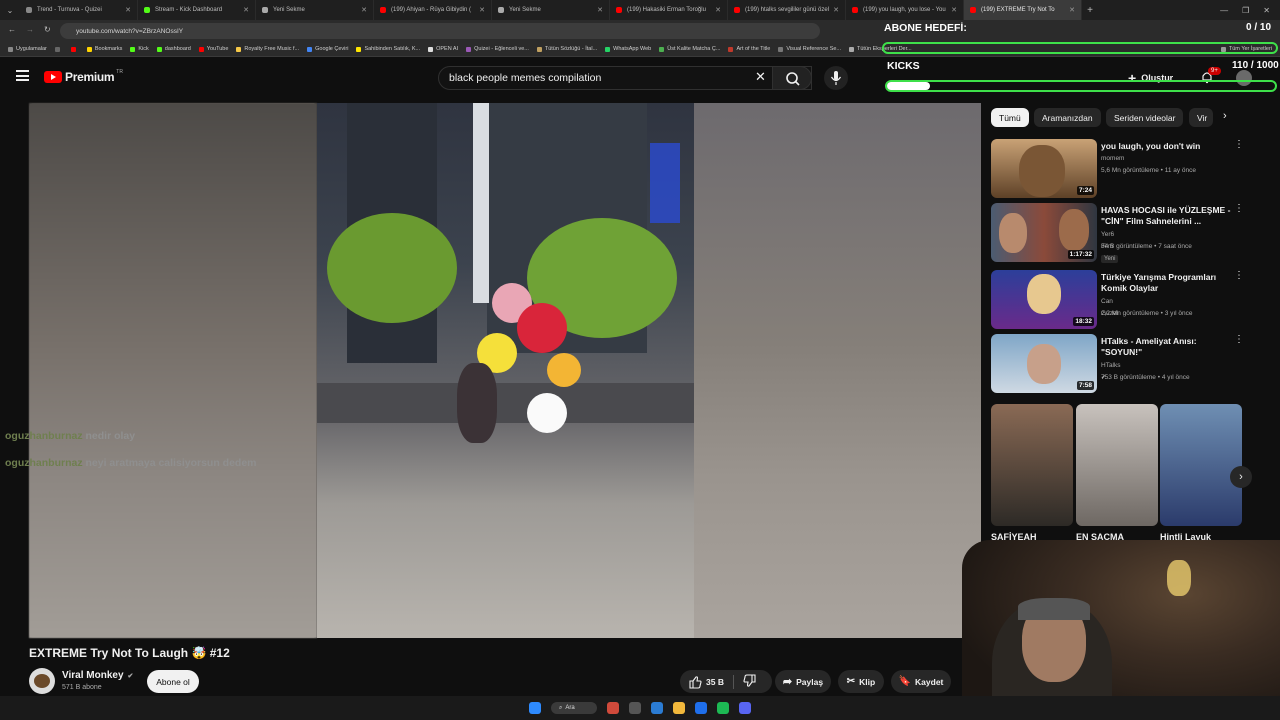 The height and width of the screenshot is (720, 1280). Describe the element at coordinates (22, 75) in the screenshot. I see `menu-icon` at that location.